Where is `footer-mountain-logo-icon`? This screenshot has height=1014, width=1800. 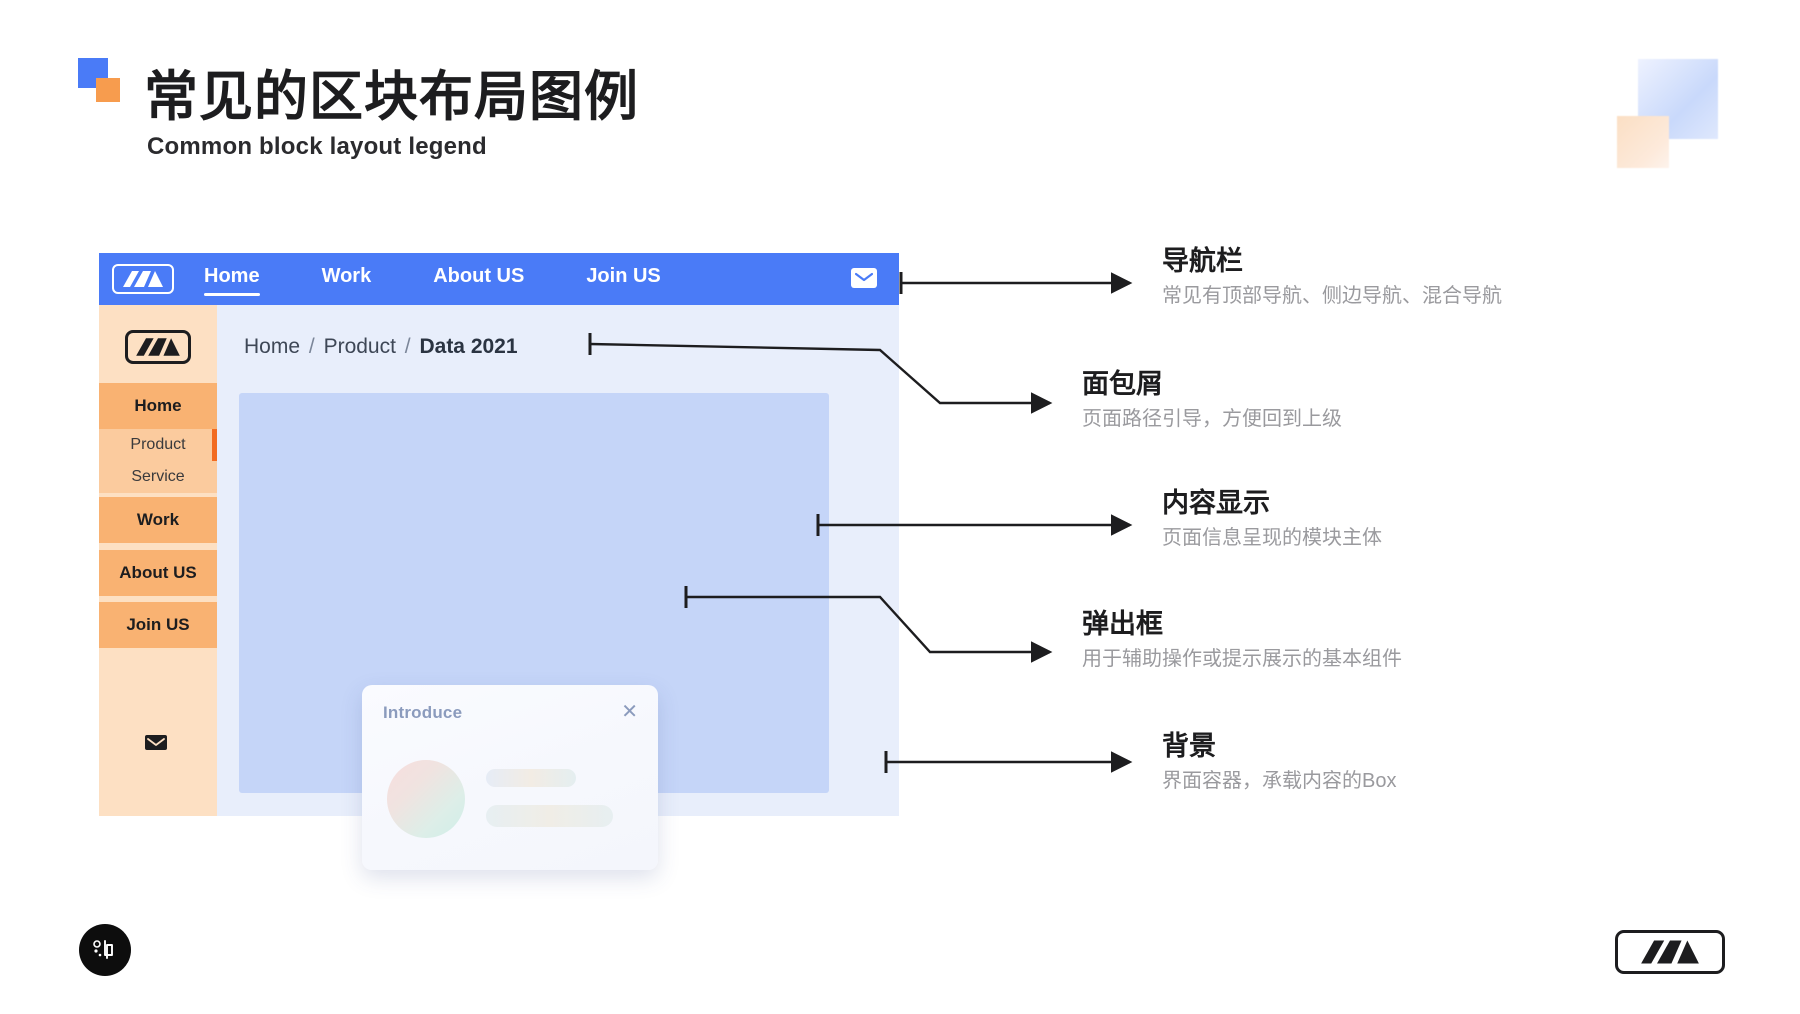 footer-mountain-logo-icon is located at coordinates (1670, 952).